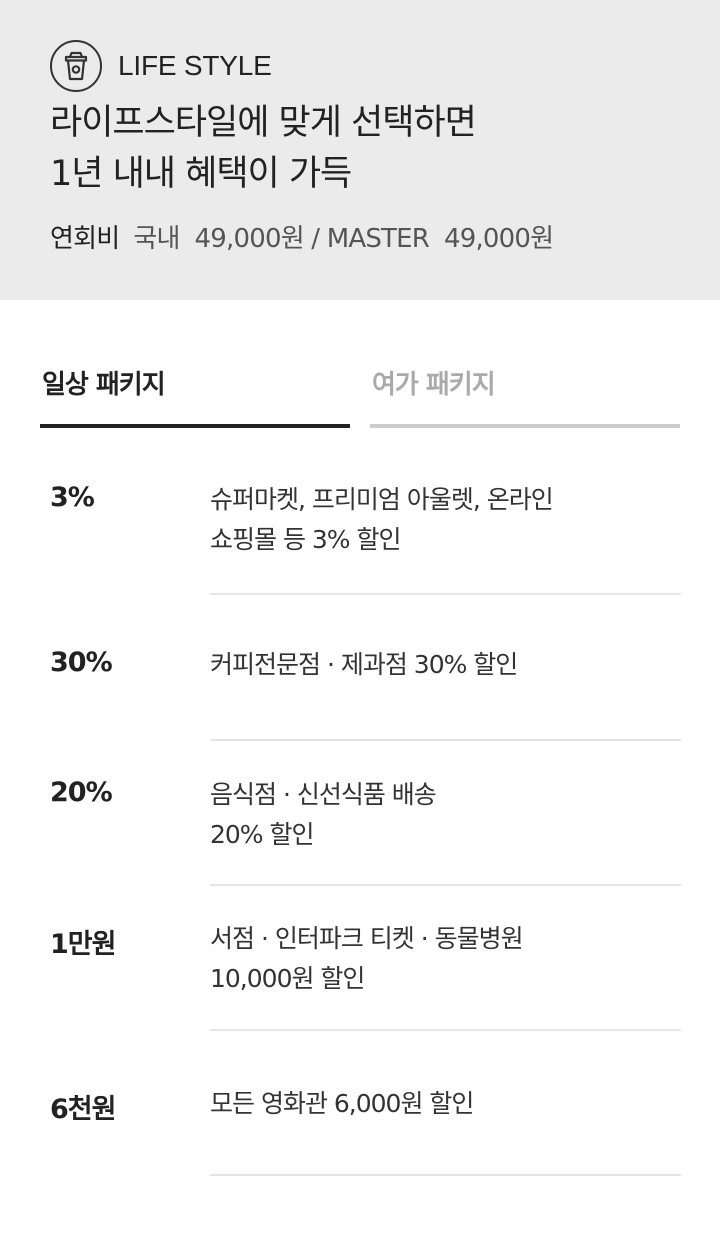 The width and height of the screenshot is (720, 1247). Describe the element at coordinates (83, 1109) in the screenshot. I see `benefit-value: 6천원` at that location.